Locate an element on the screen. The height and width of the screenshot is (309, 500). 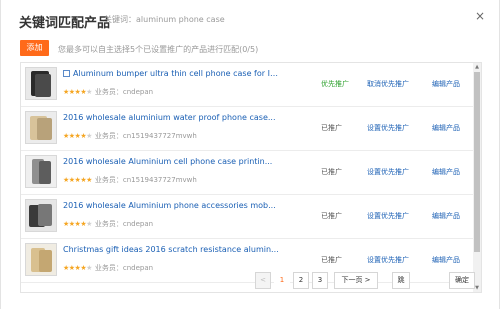
page-1-button: 1 is located at coordinates (282, 280).